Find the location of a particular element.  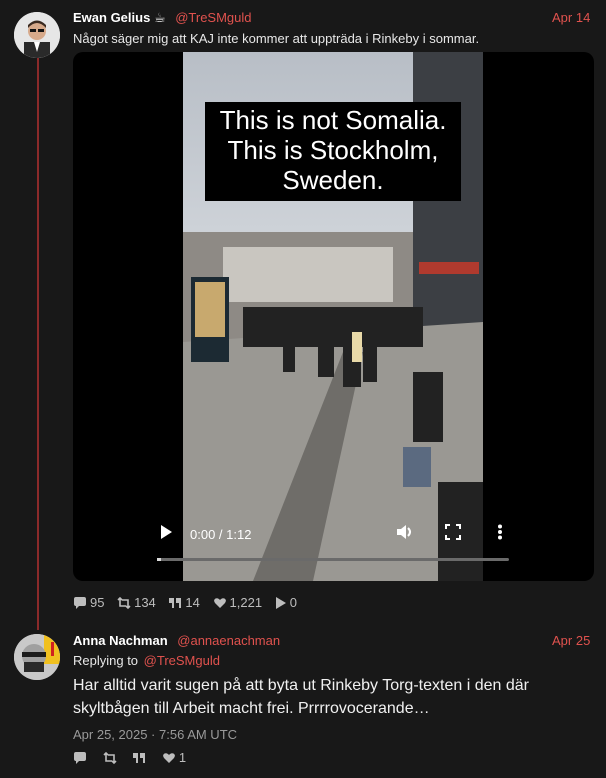

caption-line-2: This is Stockholm, is located at coordinates (333, 150).